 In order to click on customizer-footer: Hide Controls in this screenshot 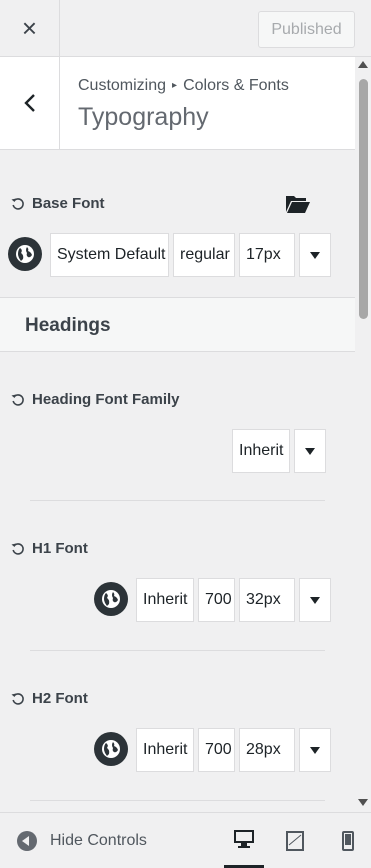, I will do `click(185, 840)`.